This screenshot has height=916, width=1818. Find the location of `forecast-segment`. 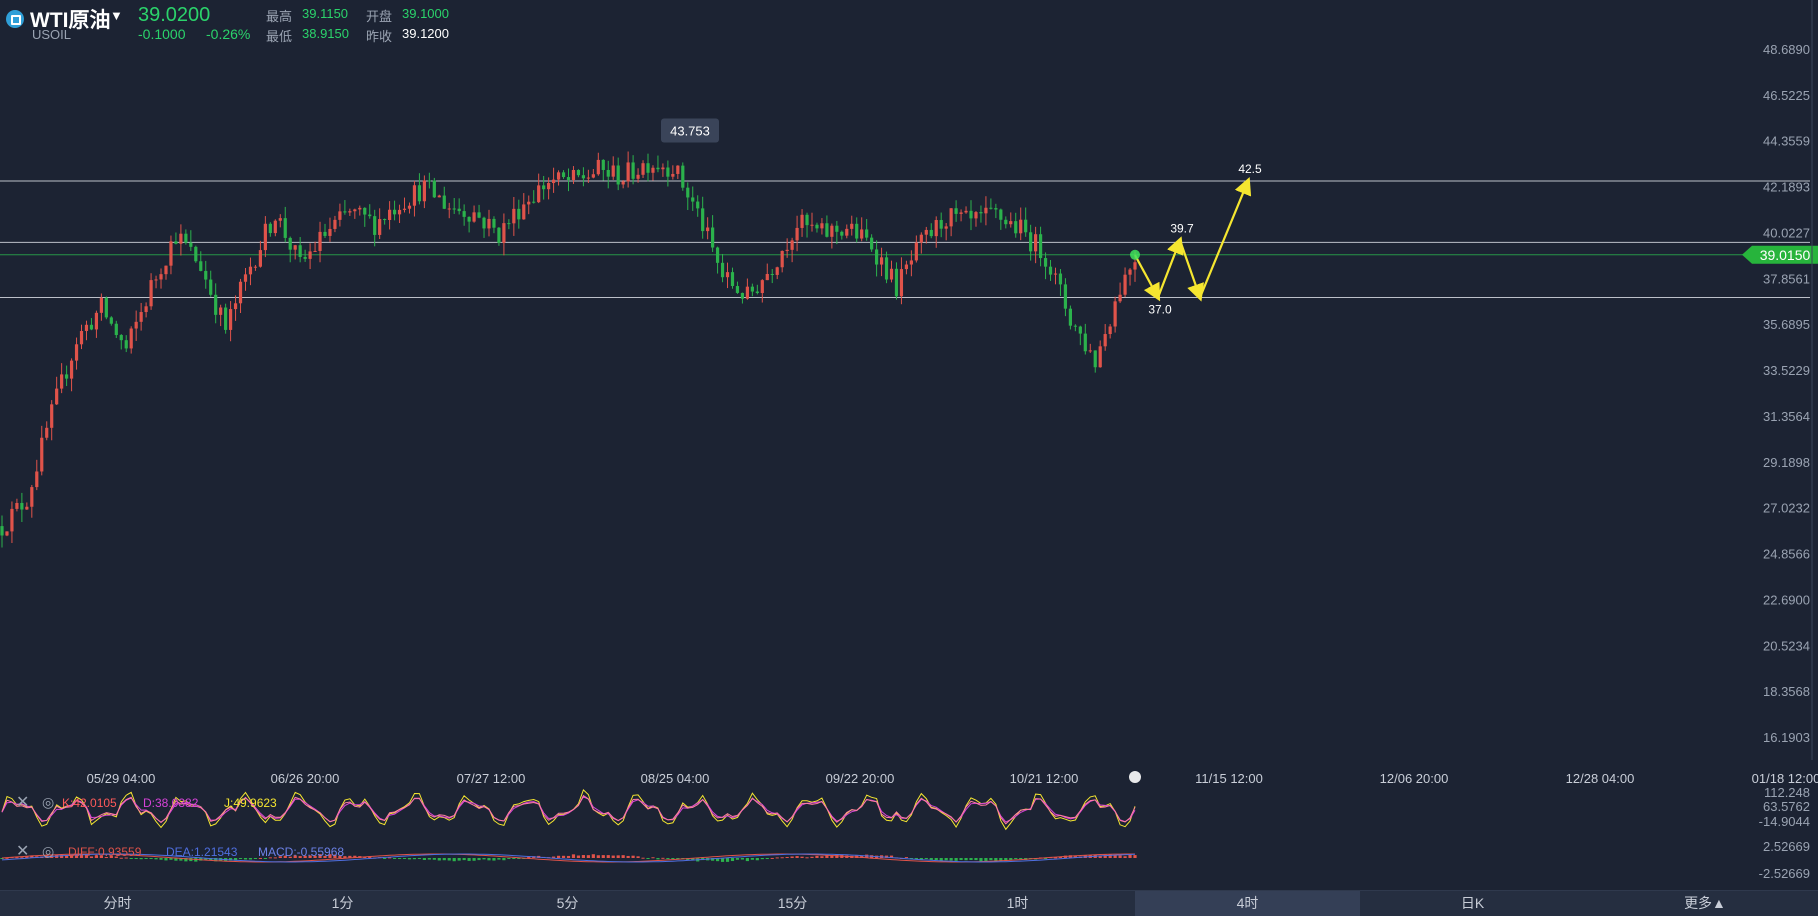

forecast-segment is located at coordinates (1225, 237).